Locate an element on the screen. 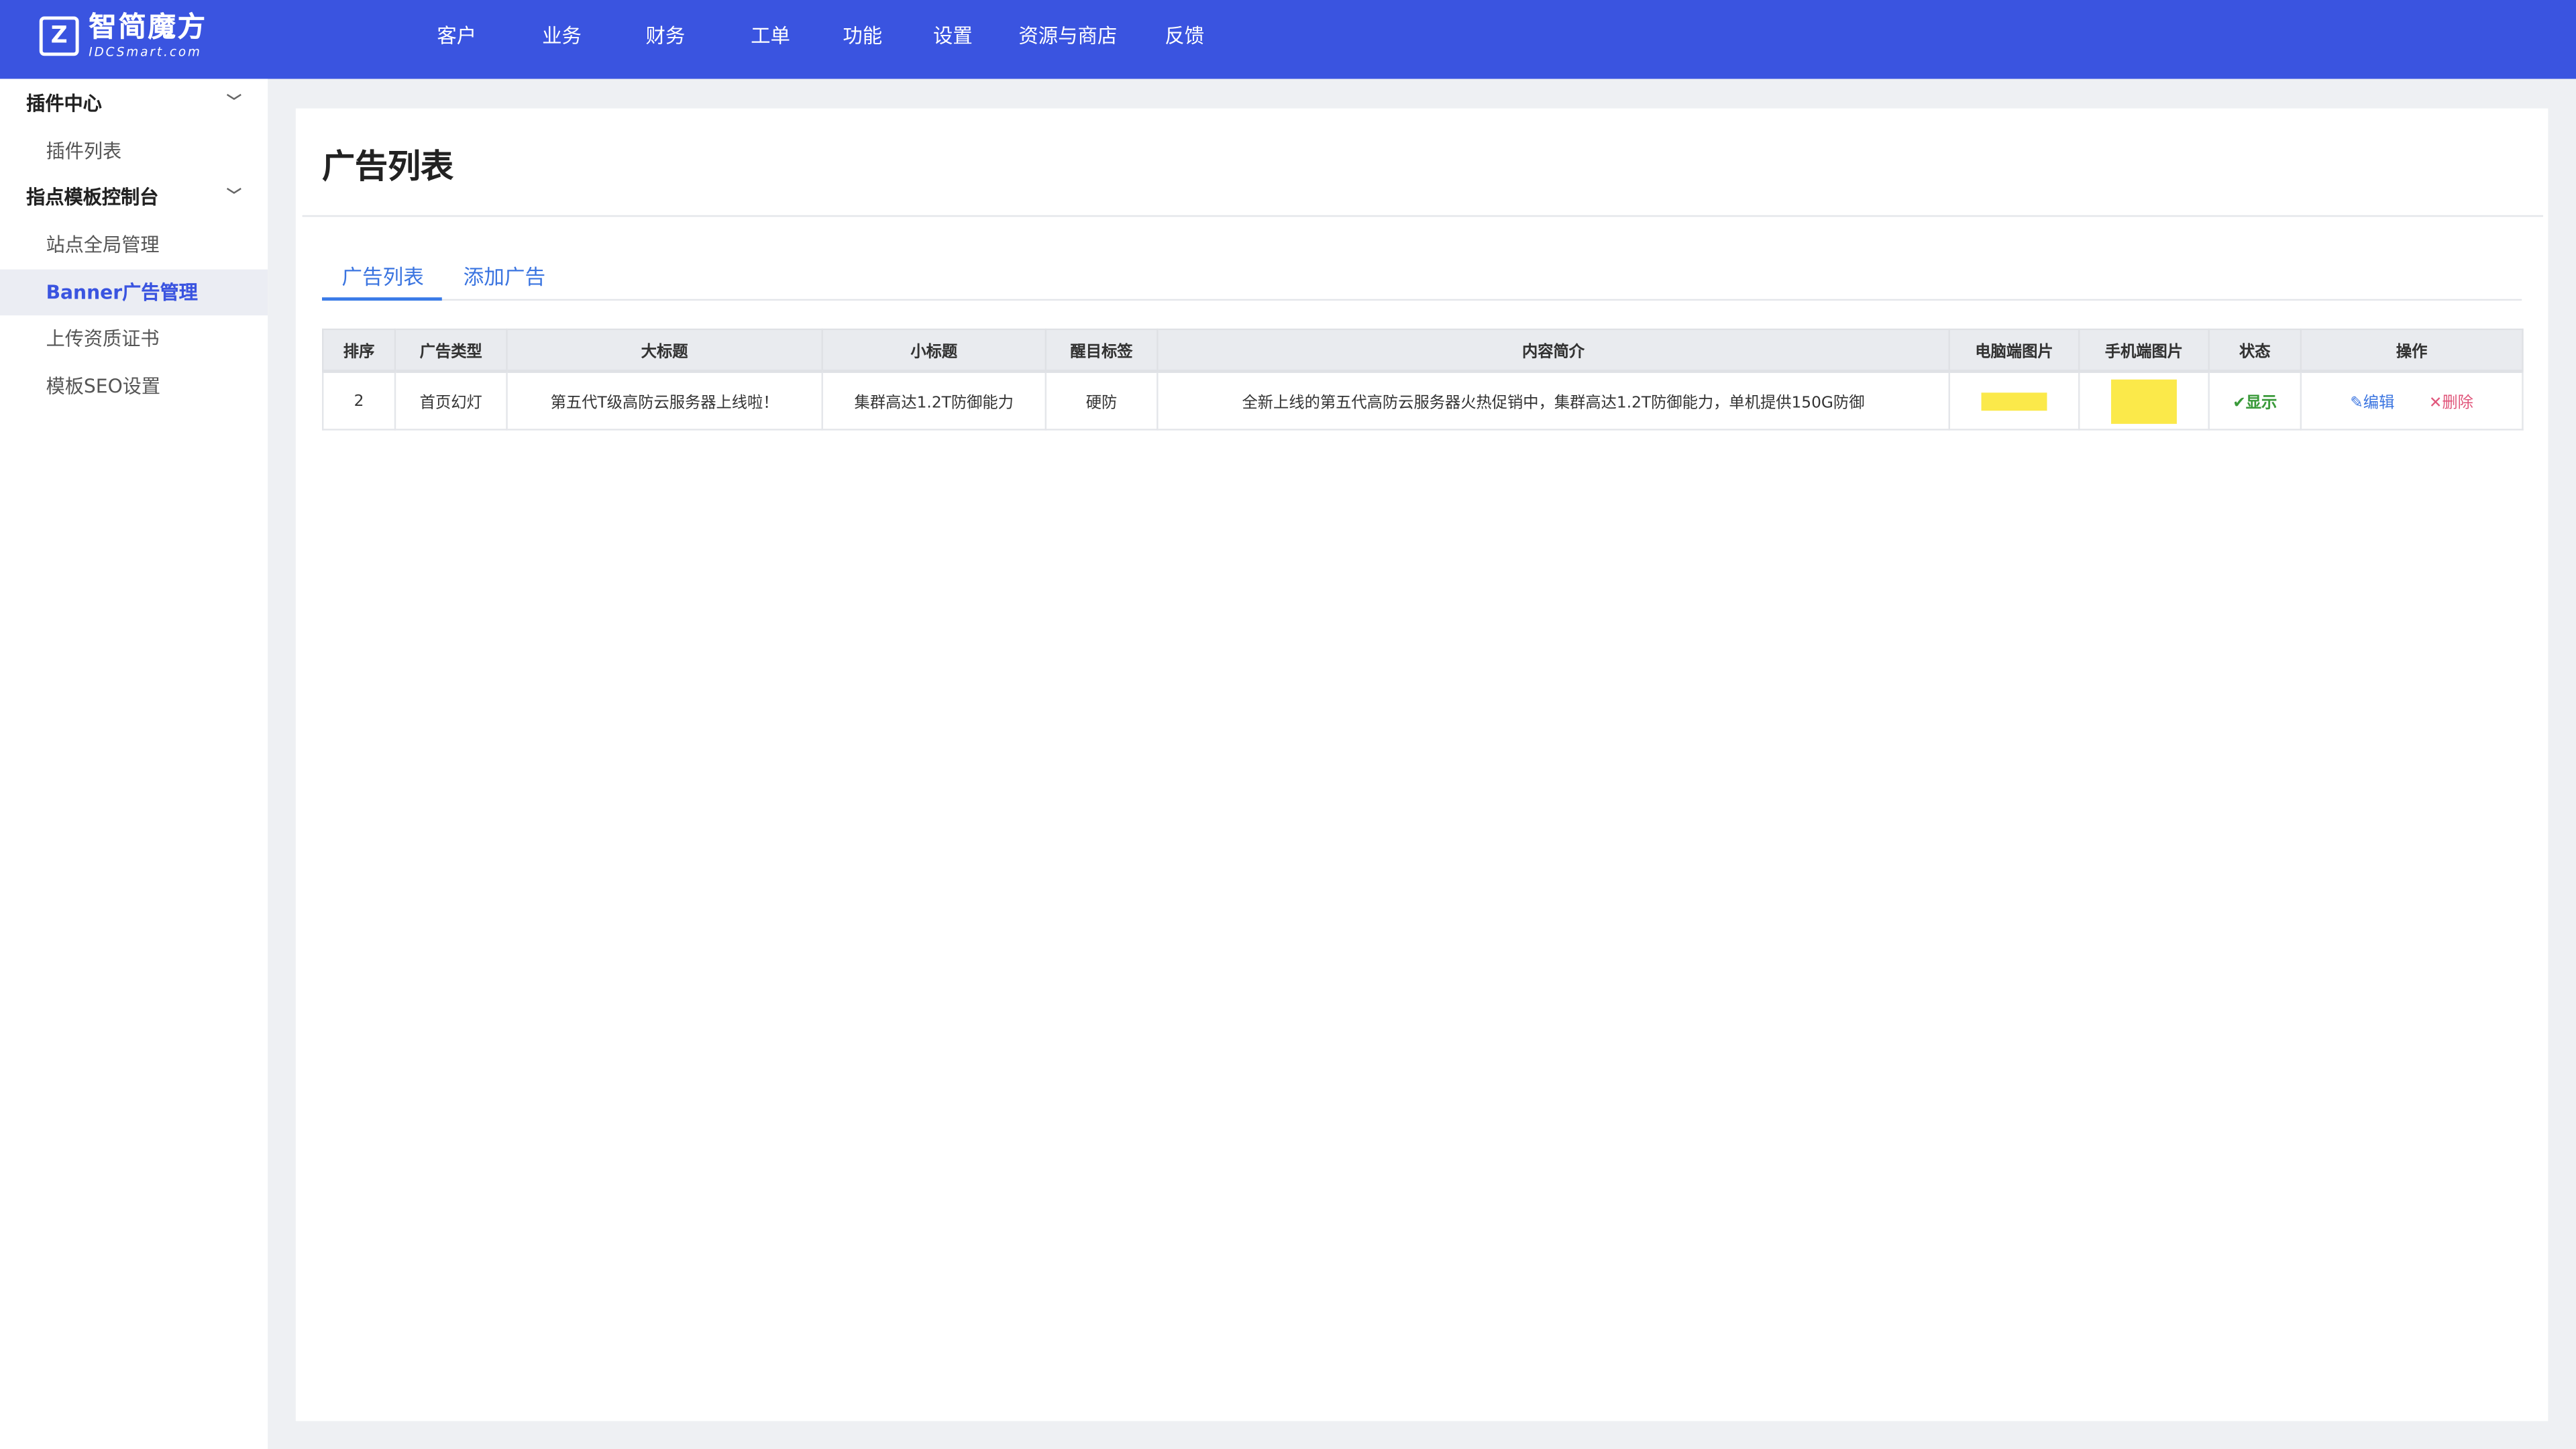  col-order: 排序 is located at coordinates (359, 350).